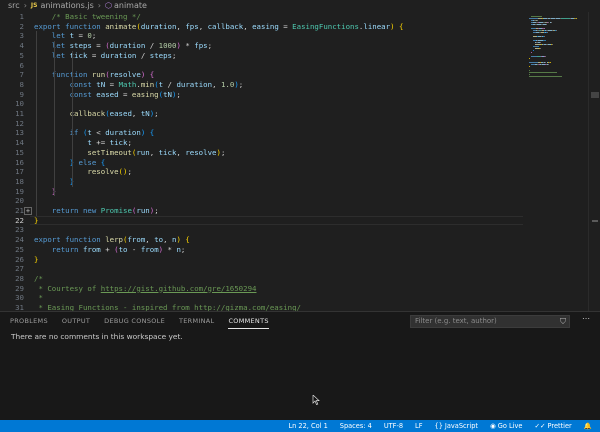 The height and width of the screenshot is (432, 600). I want to click on tab-output: OUTPUT, so click(76, 321).